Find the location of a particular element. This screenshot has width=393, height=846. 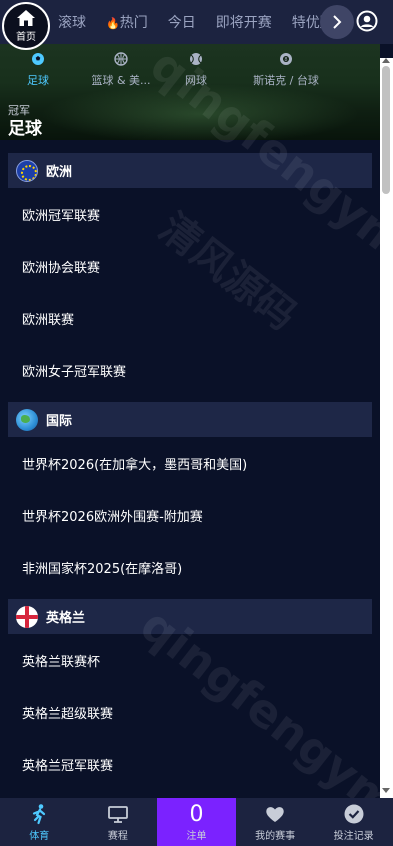

sport-tab-snooker: 8 斯诺克 / 台球 is located at coordinates (286, 70).